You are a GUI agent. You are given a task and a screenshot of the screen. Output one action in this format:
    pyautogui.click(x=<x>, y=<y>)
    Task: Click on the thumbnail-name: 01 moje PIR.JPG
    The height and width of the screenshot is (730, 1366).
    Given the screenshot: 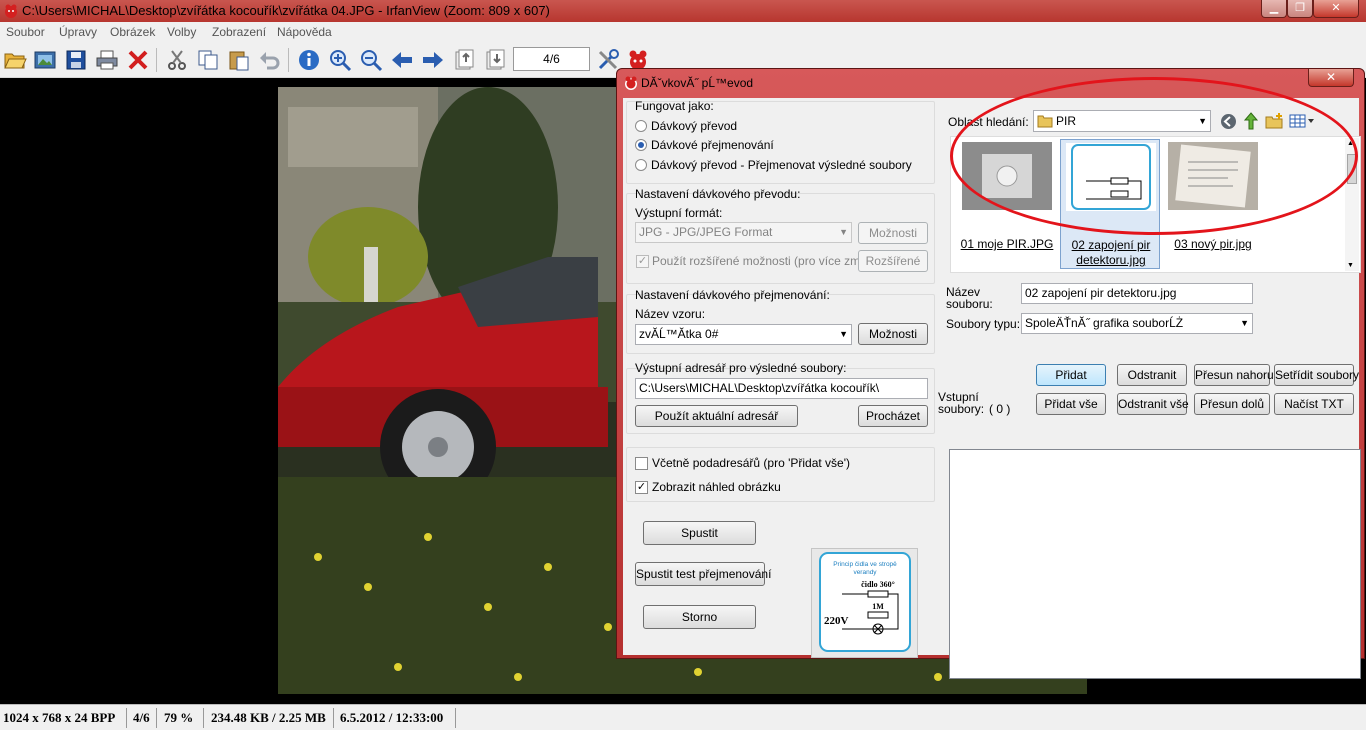 What is the action you would take?
    pyautogui.click(x=1007, y=244)
    